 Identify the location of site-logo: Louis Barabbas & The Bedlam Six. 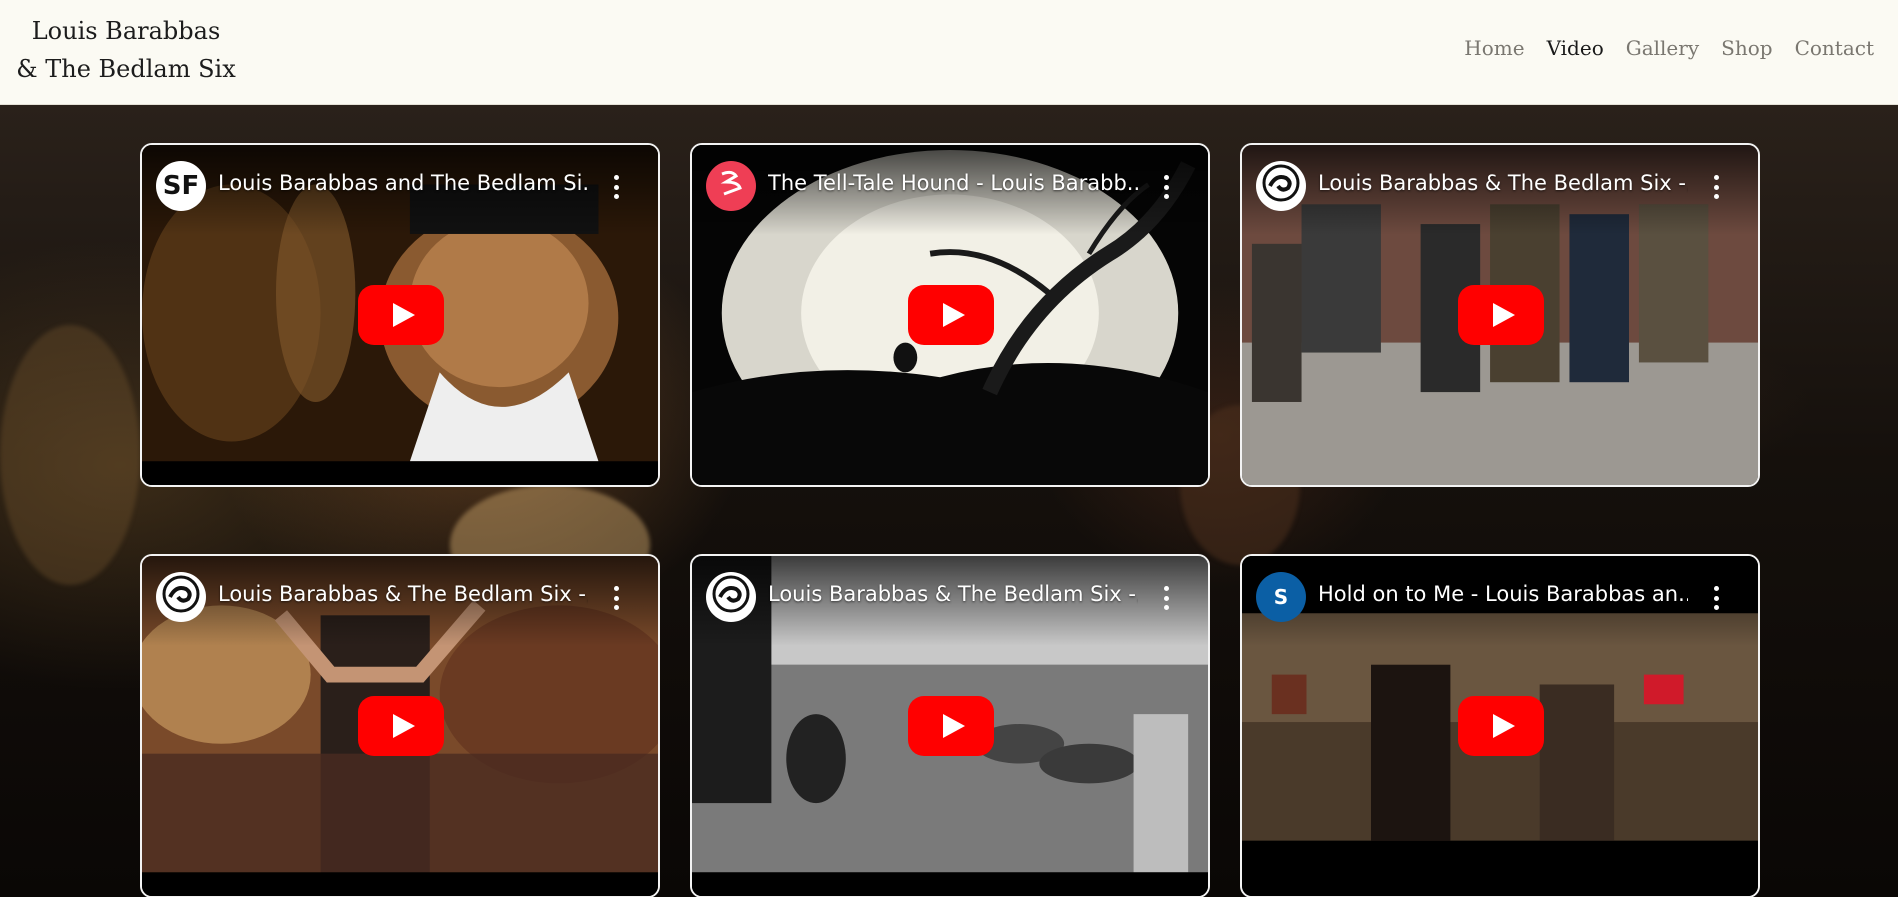
(126, 50).